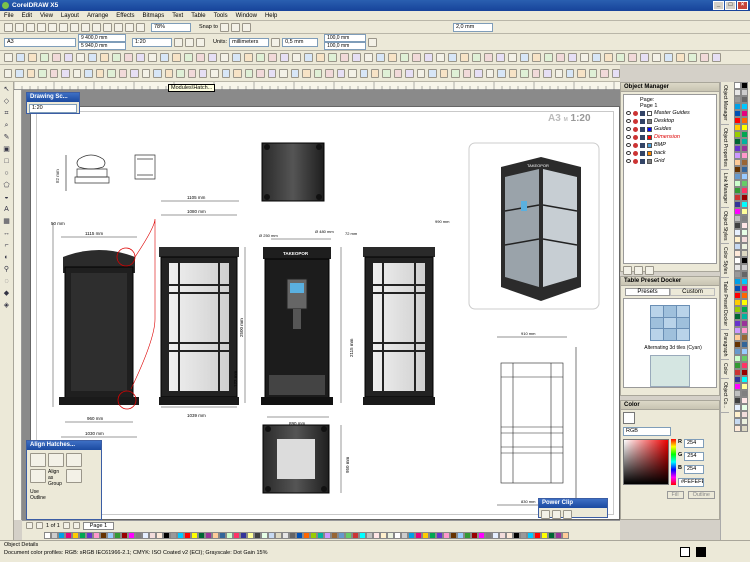  Describe the element at coordinates (472, 27) in the screenshot. I see `outline-width-field: 2,0 mm` at that location.